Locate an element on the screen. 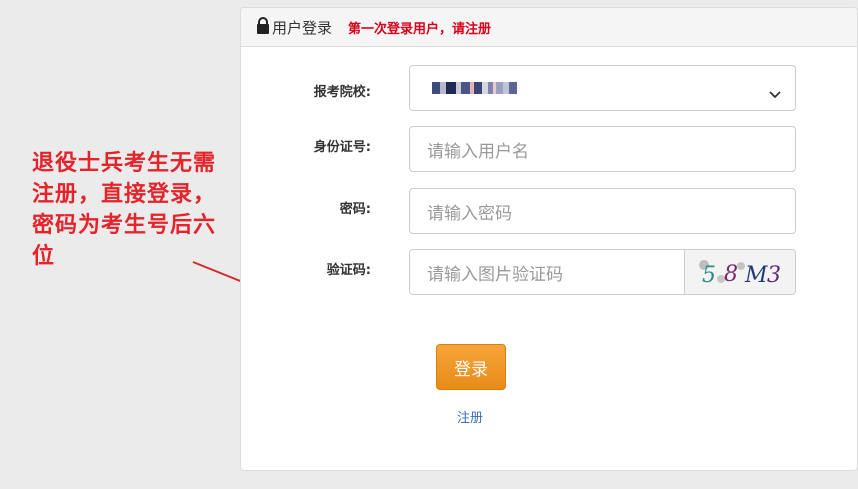 The width and height of the screenshot is (858, 489). captcha-image: 5 8 M 3 is located at coordinates (740, 272).